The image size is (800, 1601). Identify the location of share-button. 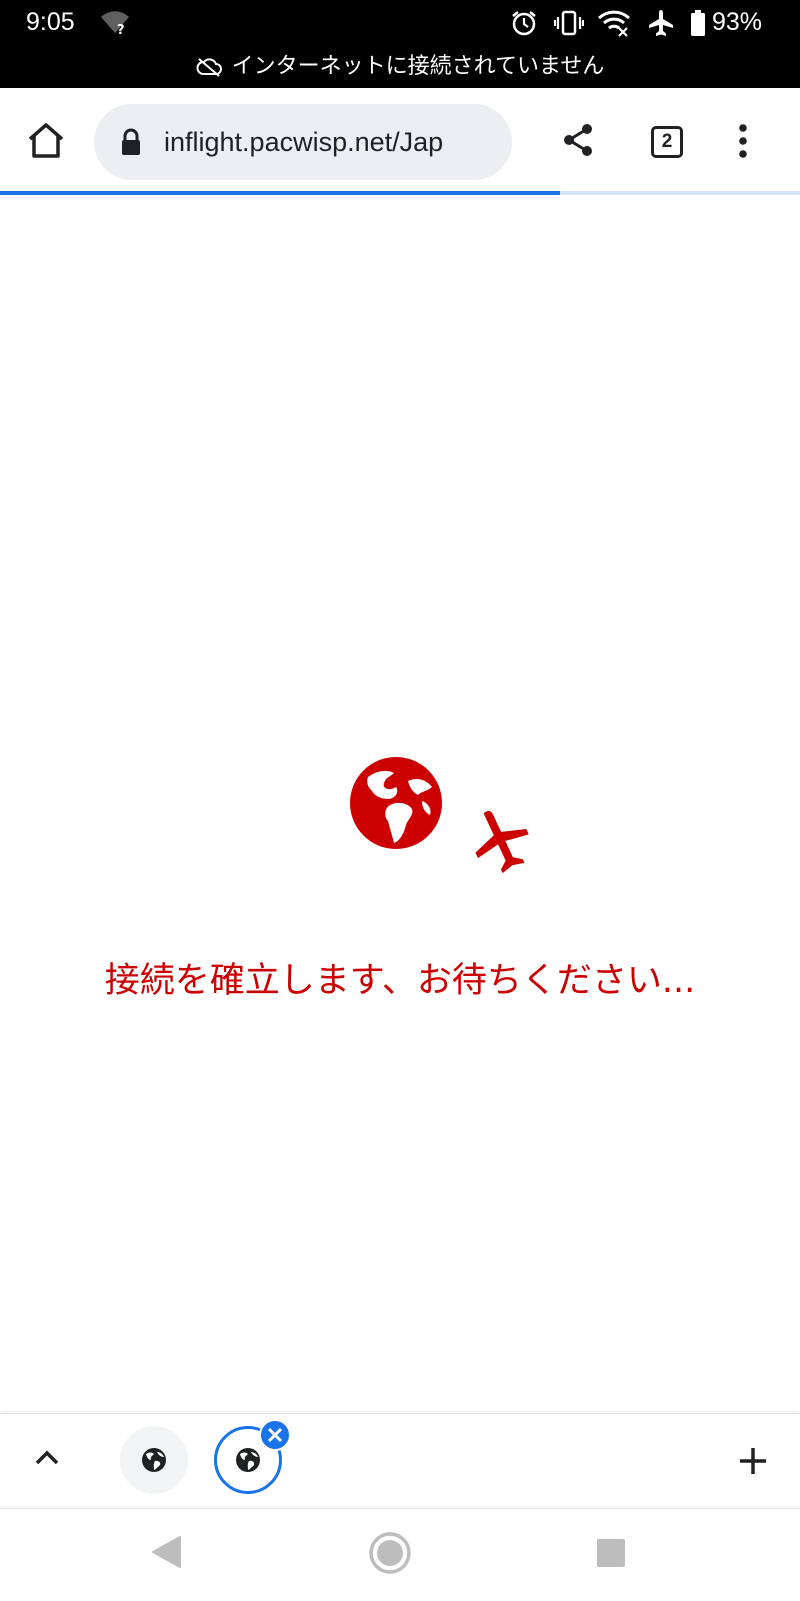
(578, 142).